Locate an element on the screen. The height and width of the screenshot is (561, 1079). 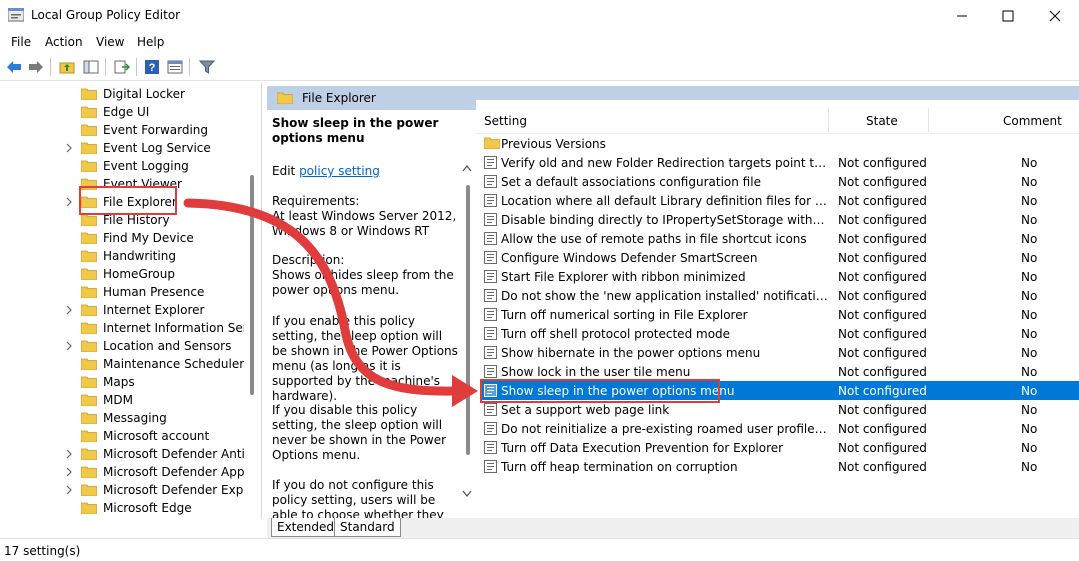
tree-item: Messaging is located at coordinates (122, 418).